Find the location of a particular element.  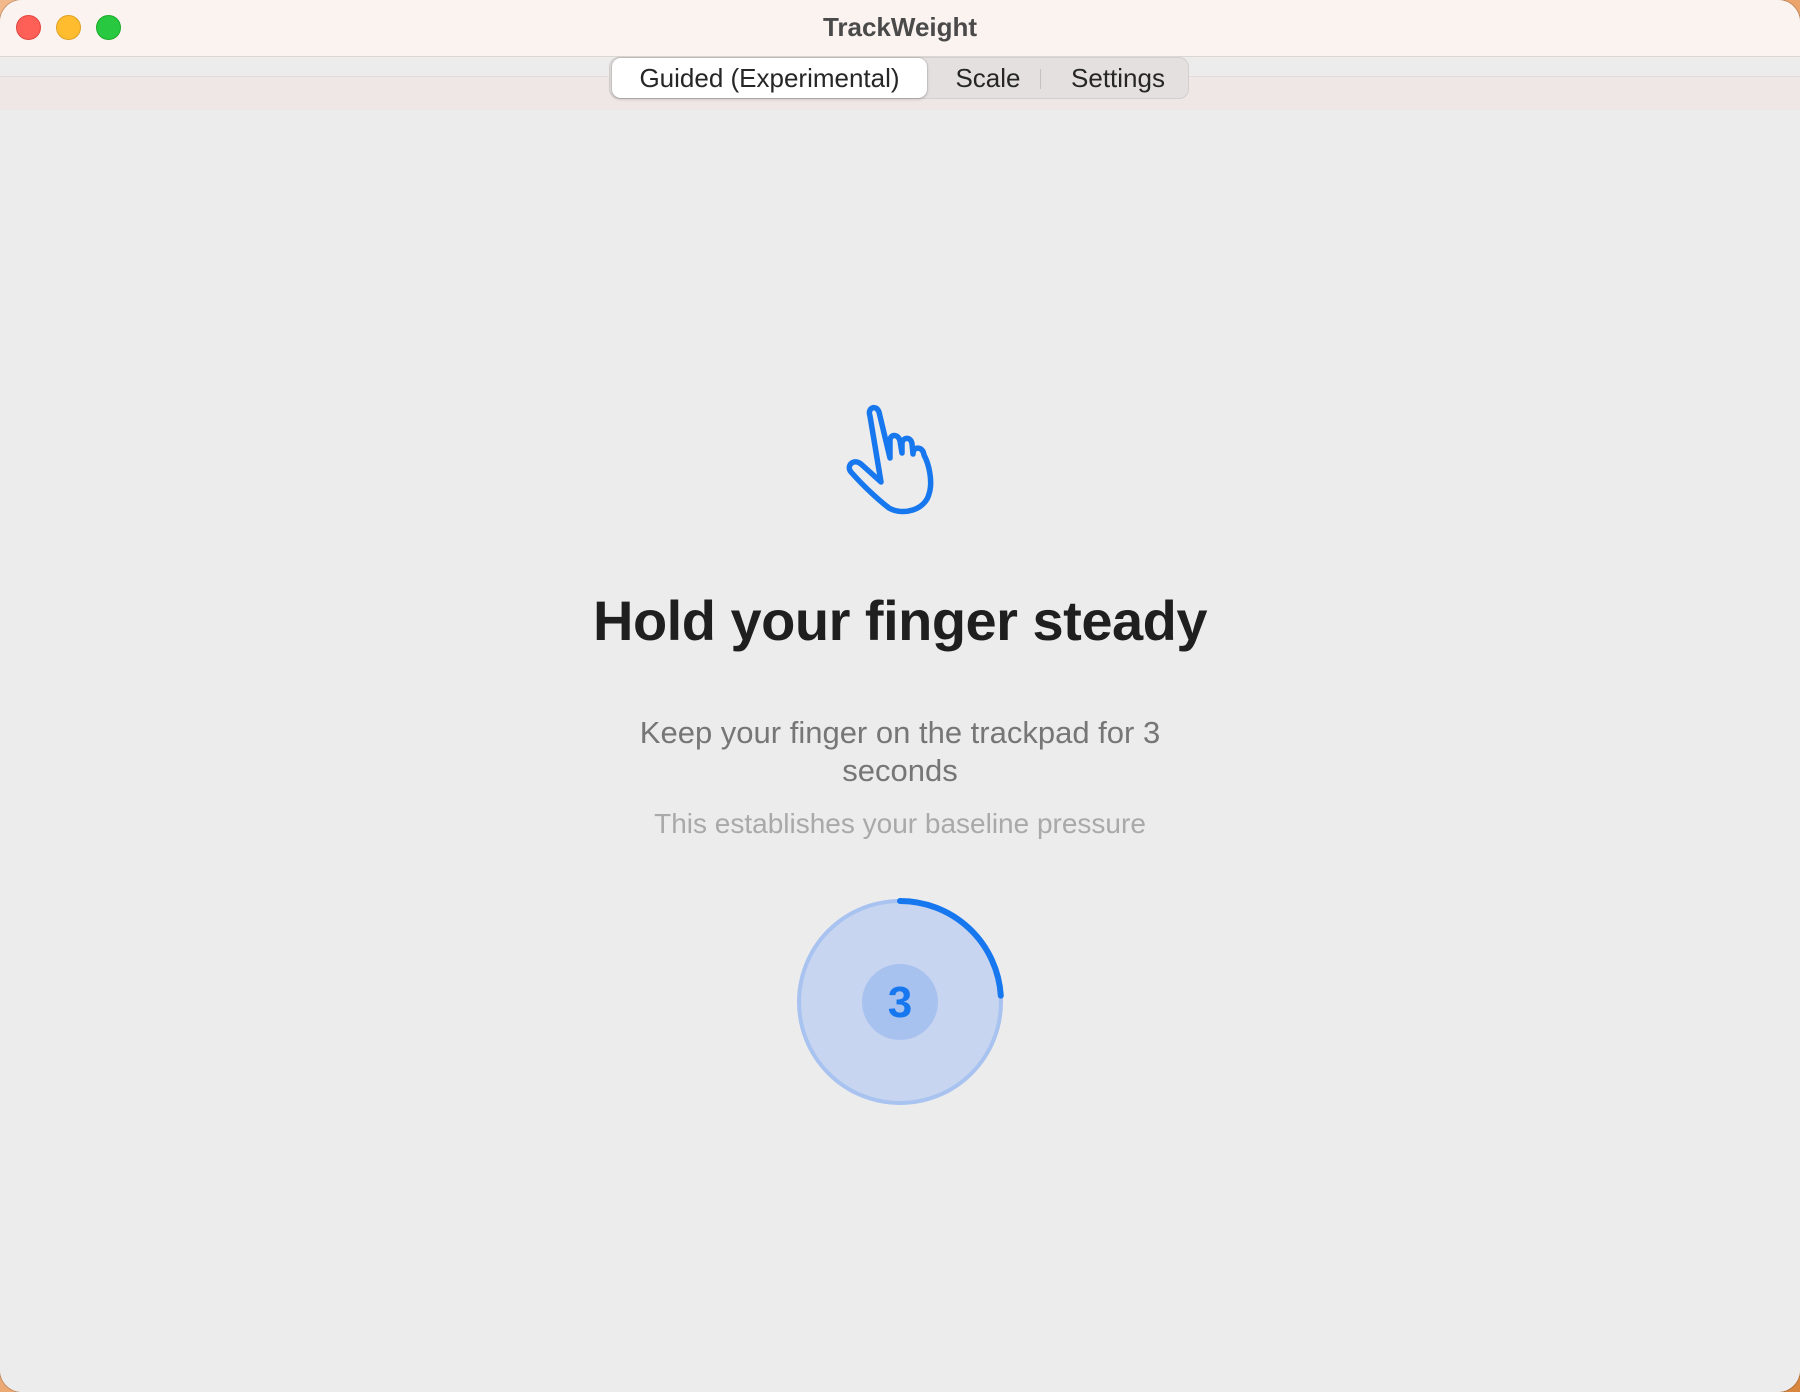

countdown-number: 3 is located at coordinates (900, 1002).